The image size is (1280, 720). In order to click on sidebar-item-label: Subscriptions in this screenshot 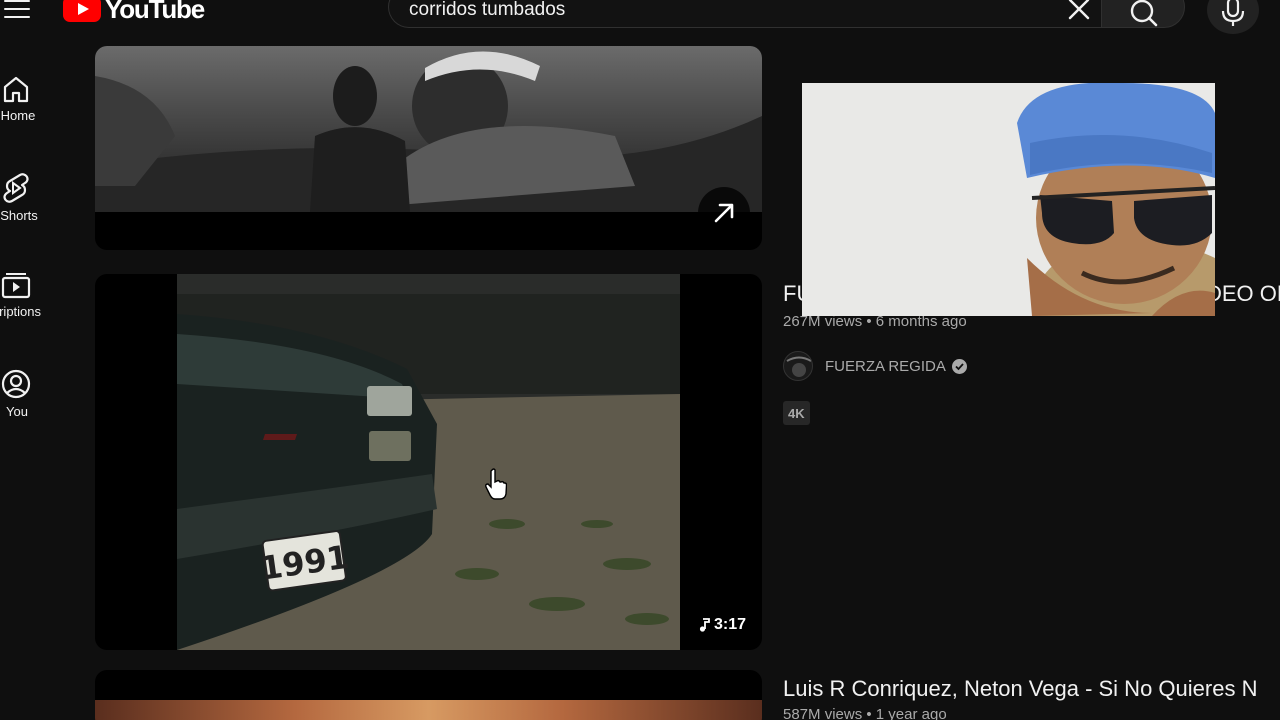, I will do `click(21, 311)`.